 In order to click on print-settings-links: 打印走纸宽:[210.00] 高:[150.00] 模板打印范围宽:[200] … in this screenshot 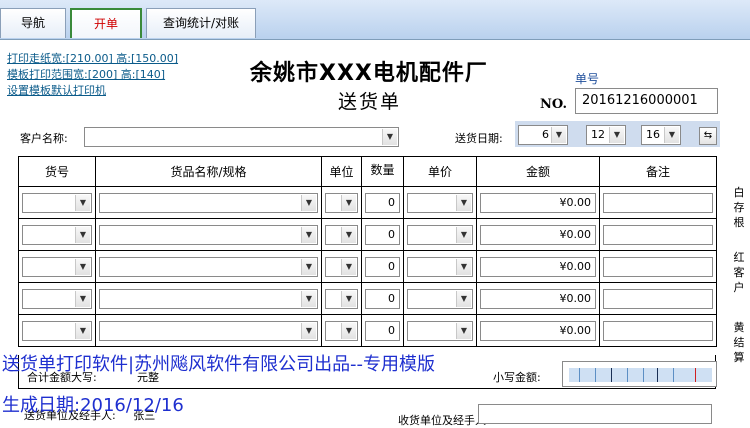, I will do `click(92, 75)`.